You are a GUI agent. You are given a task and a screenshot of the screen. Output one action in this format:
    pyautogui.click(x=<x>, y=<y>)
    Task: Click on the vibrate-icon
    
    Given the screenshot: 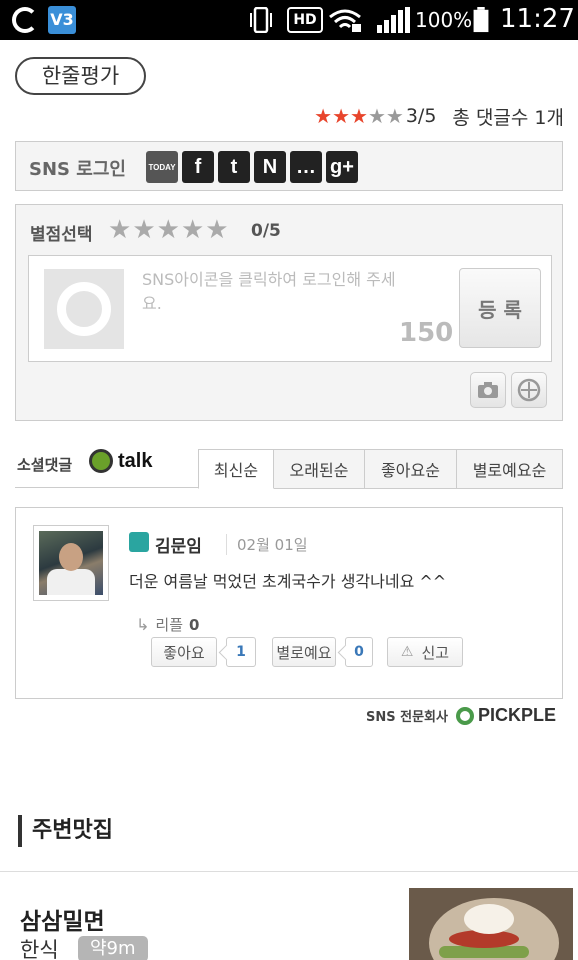 What is the action you would take?
    pyautogui.click(x=261, y=20)
    